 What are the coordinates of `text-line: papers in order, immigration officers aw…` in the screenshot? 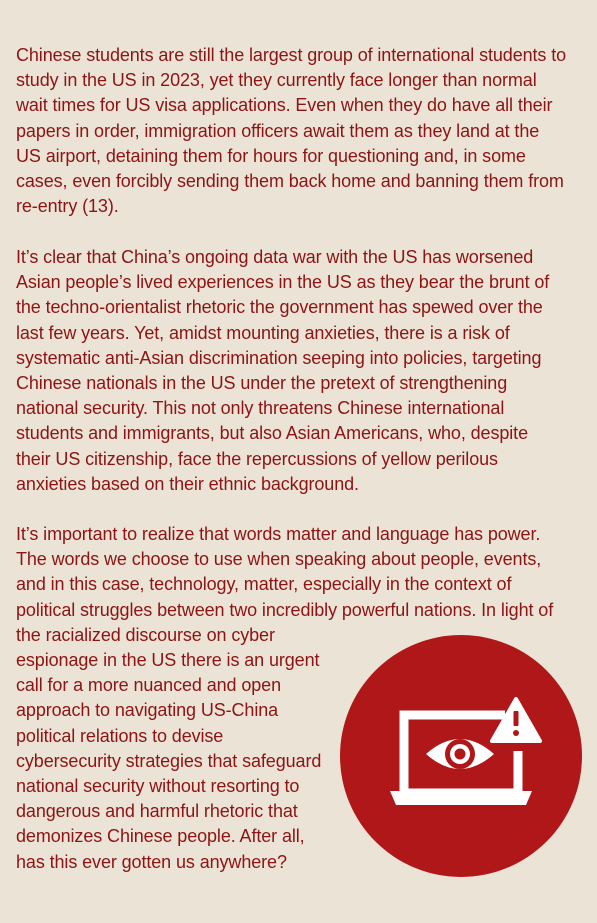 It's located at (278, 130).